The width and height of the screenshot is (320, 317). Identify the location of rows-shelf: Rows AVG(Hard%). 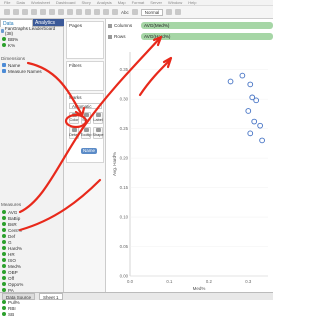
(190, 36).